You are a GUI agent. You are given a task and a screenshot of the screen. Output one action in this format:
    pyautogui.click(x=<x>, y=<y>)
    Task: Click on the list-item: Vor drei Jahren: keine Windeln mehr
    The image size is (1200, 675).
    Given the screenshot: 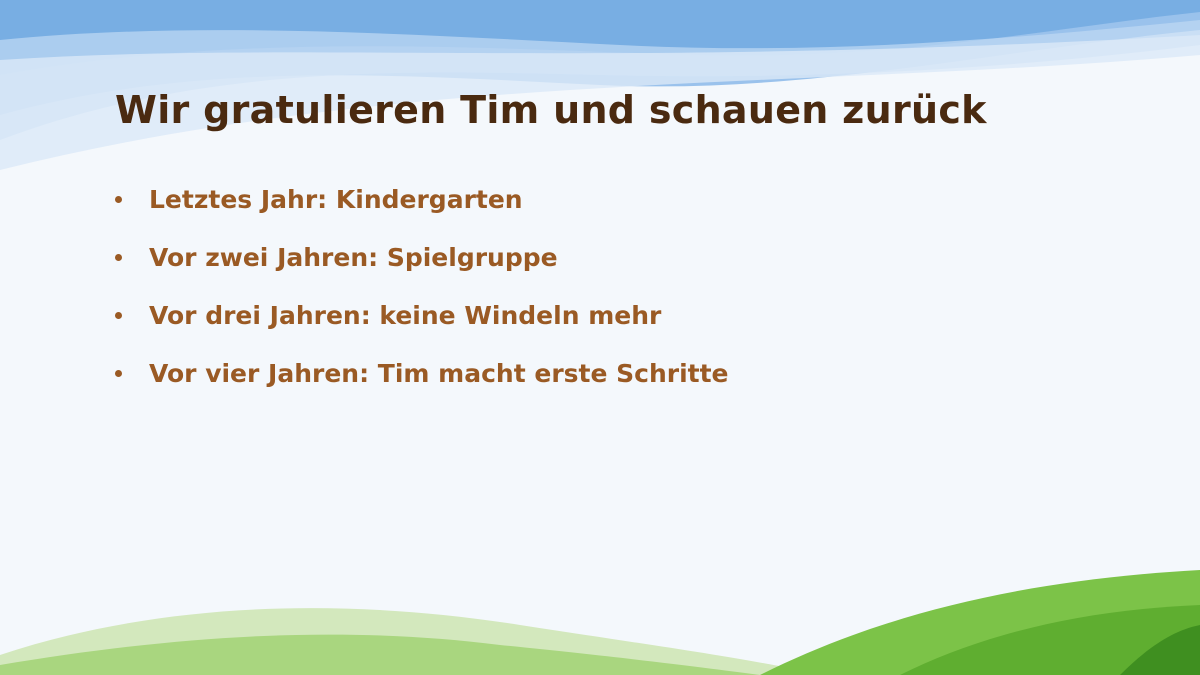 What is the action you would take?
    pyautogui.click(x=422, y=315)
    